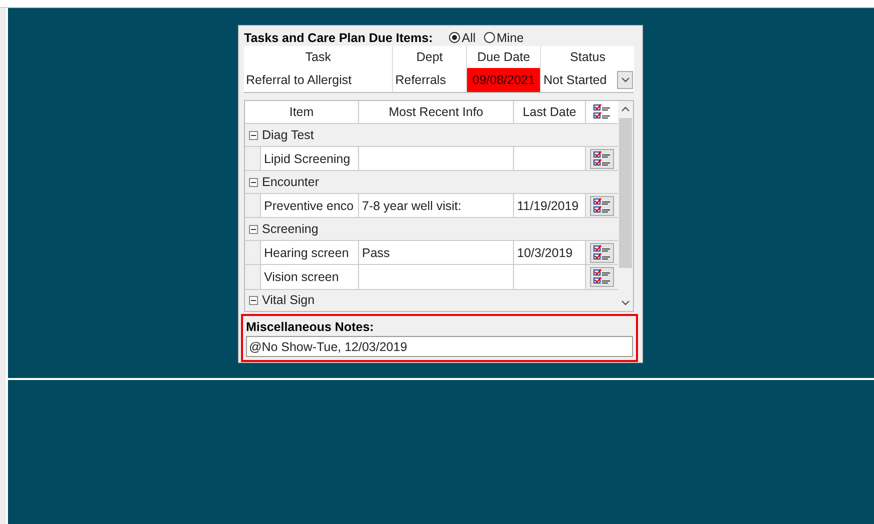  What do you see at coordinates (290, 229) in the screenshot?
I see `group-label: Screening` at bounding box center [290, 229].